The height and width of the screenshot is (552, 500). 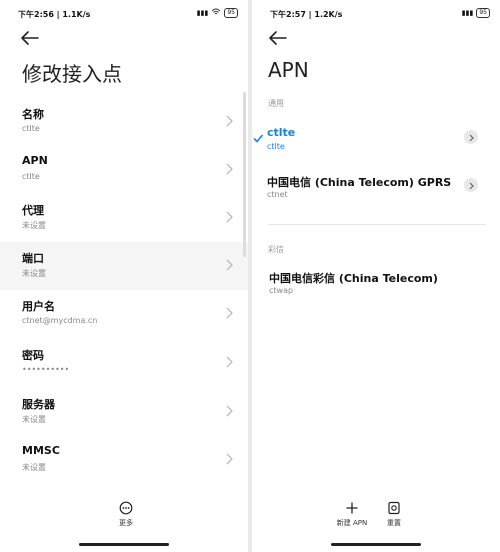 I want to click on status-bar: 下午2:57 | 1.2K/s ▮▮▮ 95, so click(x=376, y=15).